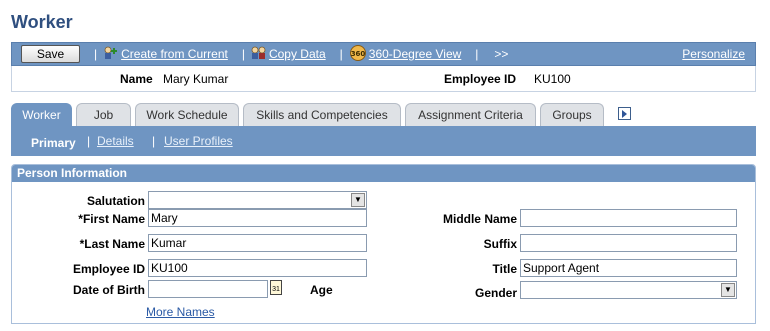  What do you see at coordinates (41, 114) in the screenshot?
I see `tab-worker: Worker` at bounding box center [41, 114].